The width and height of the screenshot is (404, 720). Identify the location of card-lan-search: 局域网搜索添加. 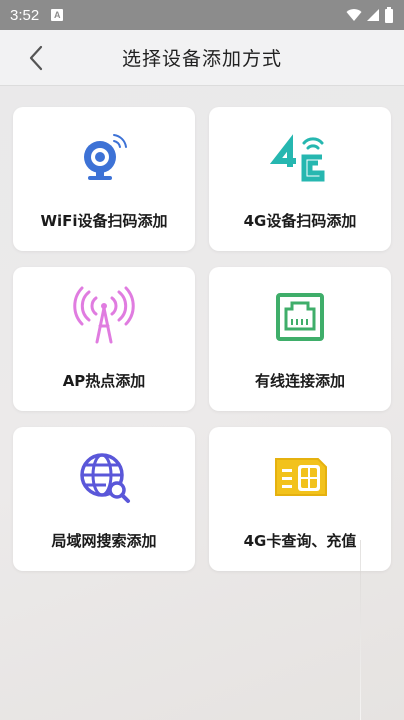
(104, 499).